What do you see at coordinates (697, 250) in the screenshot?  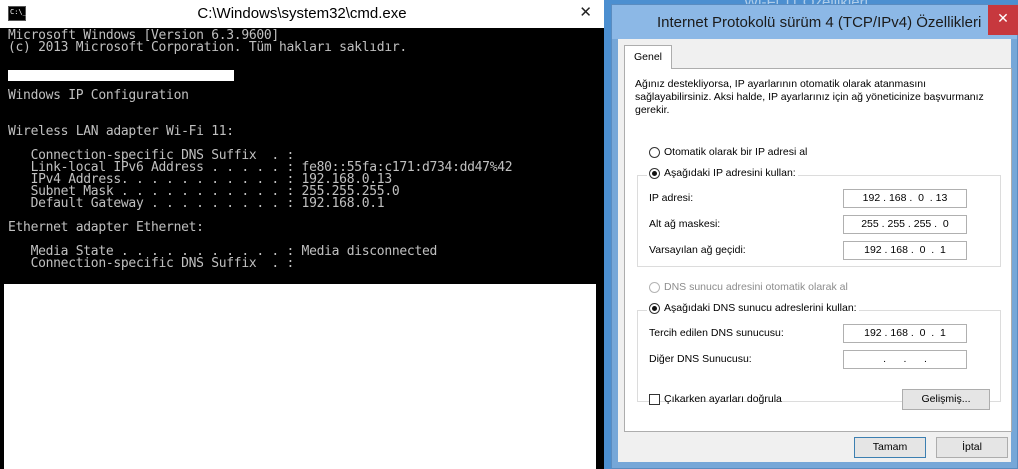 I see `default-gateway-label: Varsayılan ağ geçidi:` at bounding box center [697, 250].